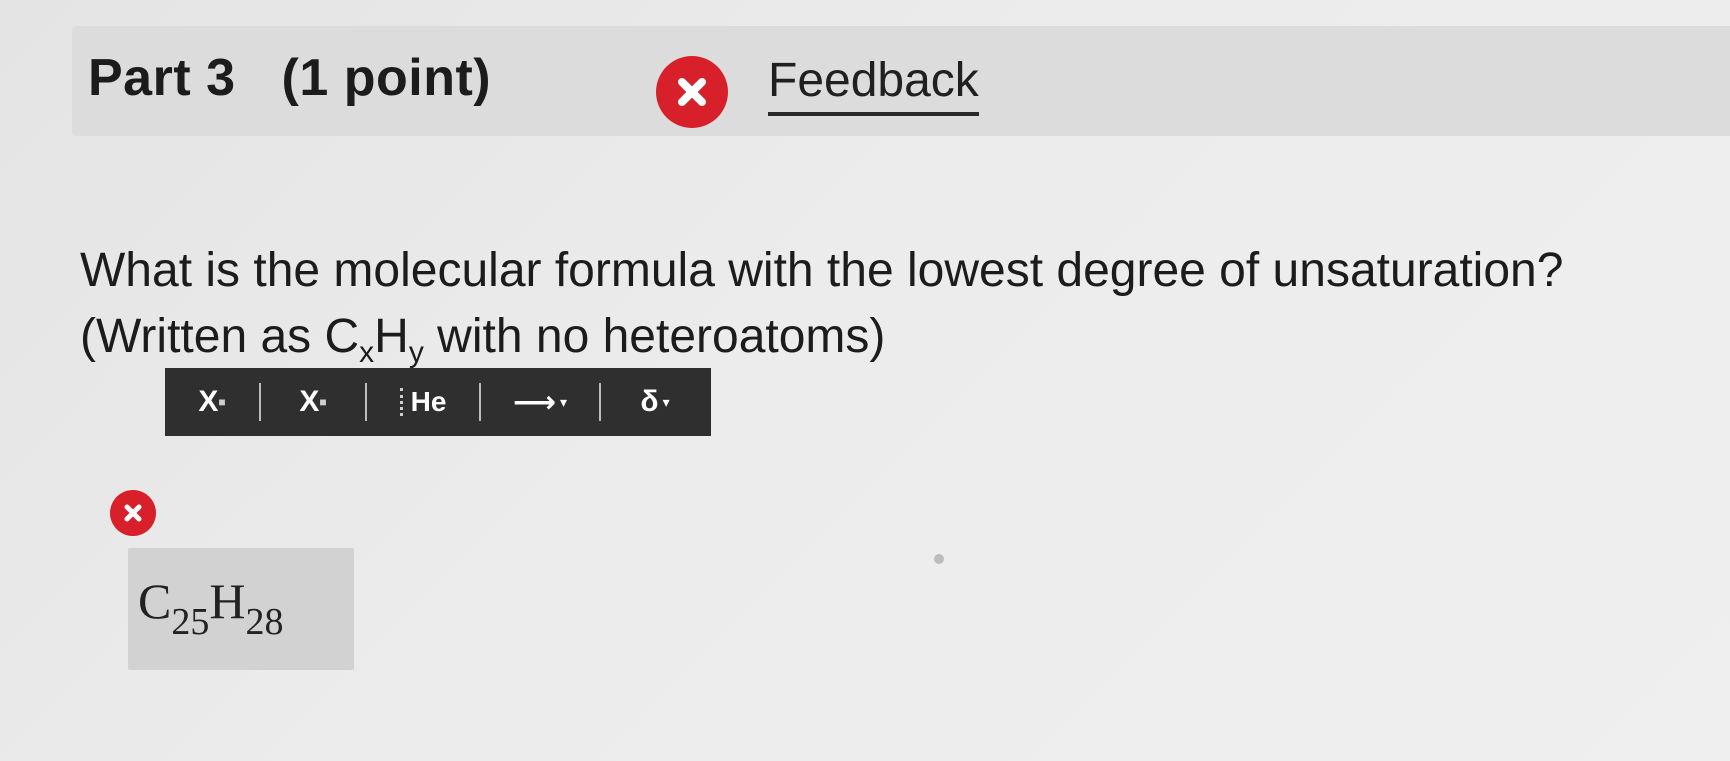 The width and height of the screenshot is (1730, 761). Describe the element at coordinates (162, 78) in the screenshot. I see `part-label: Part 3` at that location.